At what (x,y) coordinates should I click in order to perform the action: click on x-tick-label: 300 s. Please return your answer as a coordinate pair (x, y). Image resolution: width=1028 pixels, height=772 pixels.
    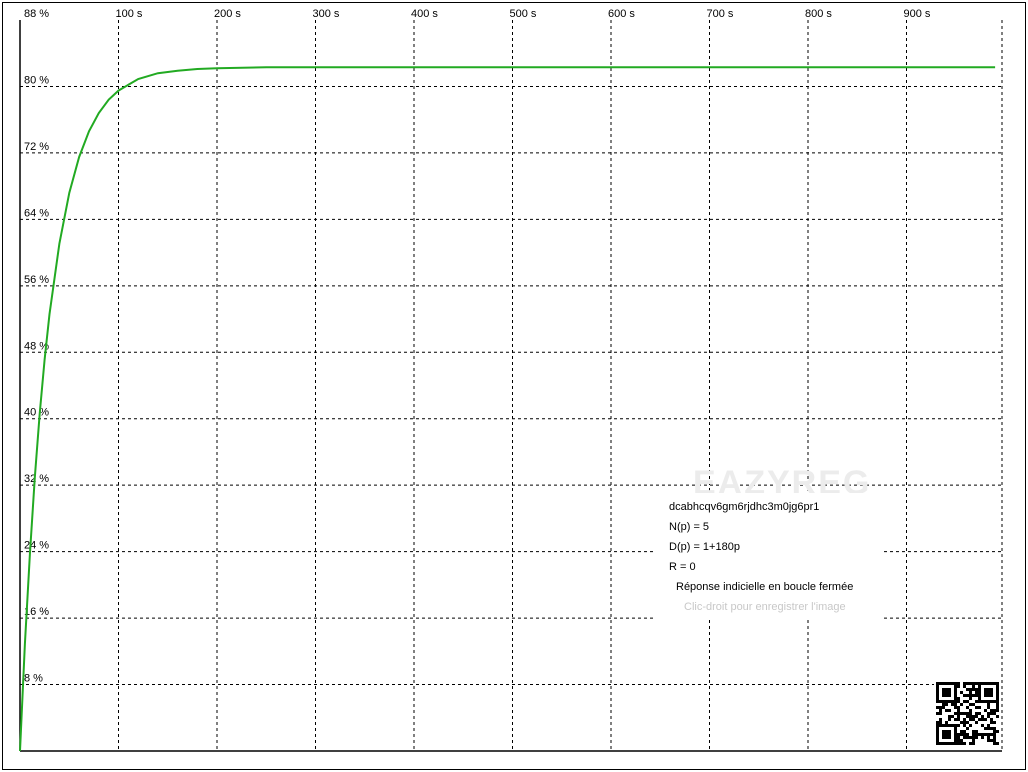
    Looking at the image, I should click on (326, 14).